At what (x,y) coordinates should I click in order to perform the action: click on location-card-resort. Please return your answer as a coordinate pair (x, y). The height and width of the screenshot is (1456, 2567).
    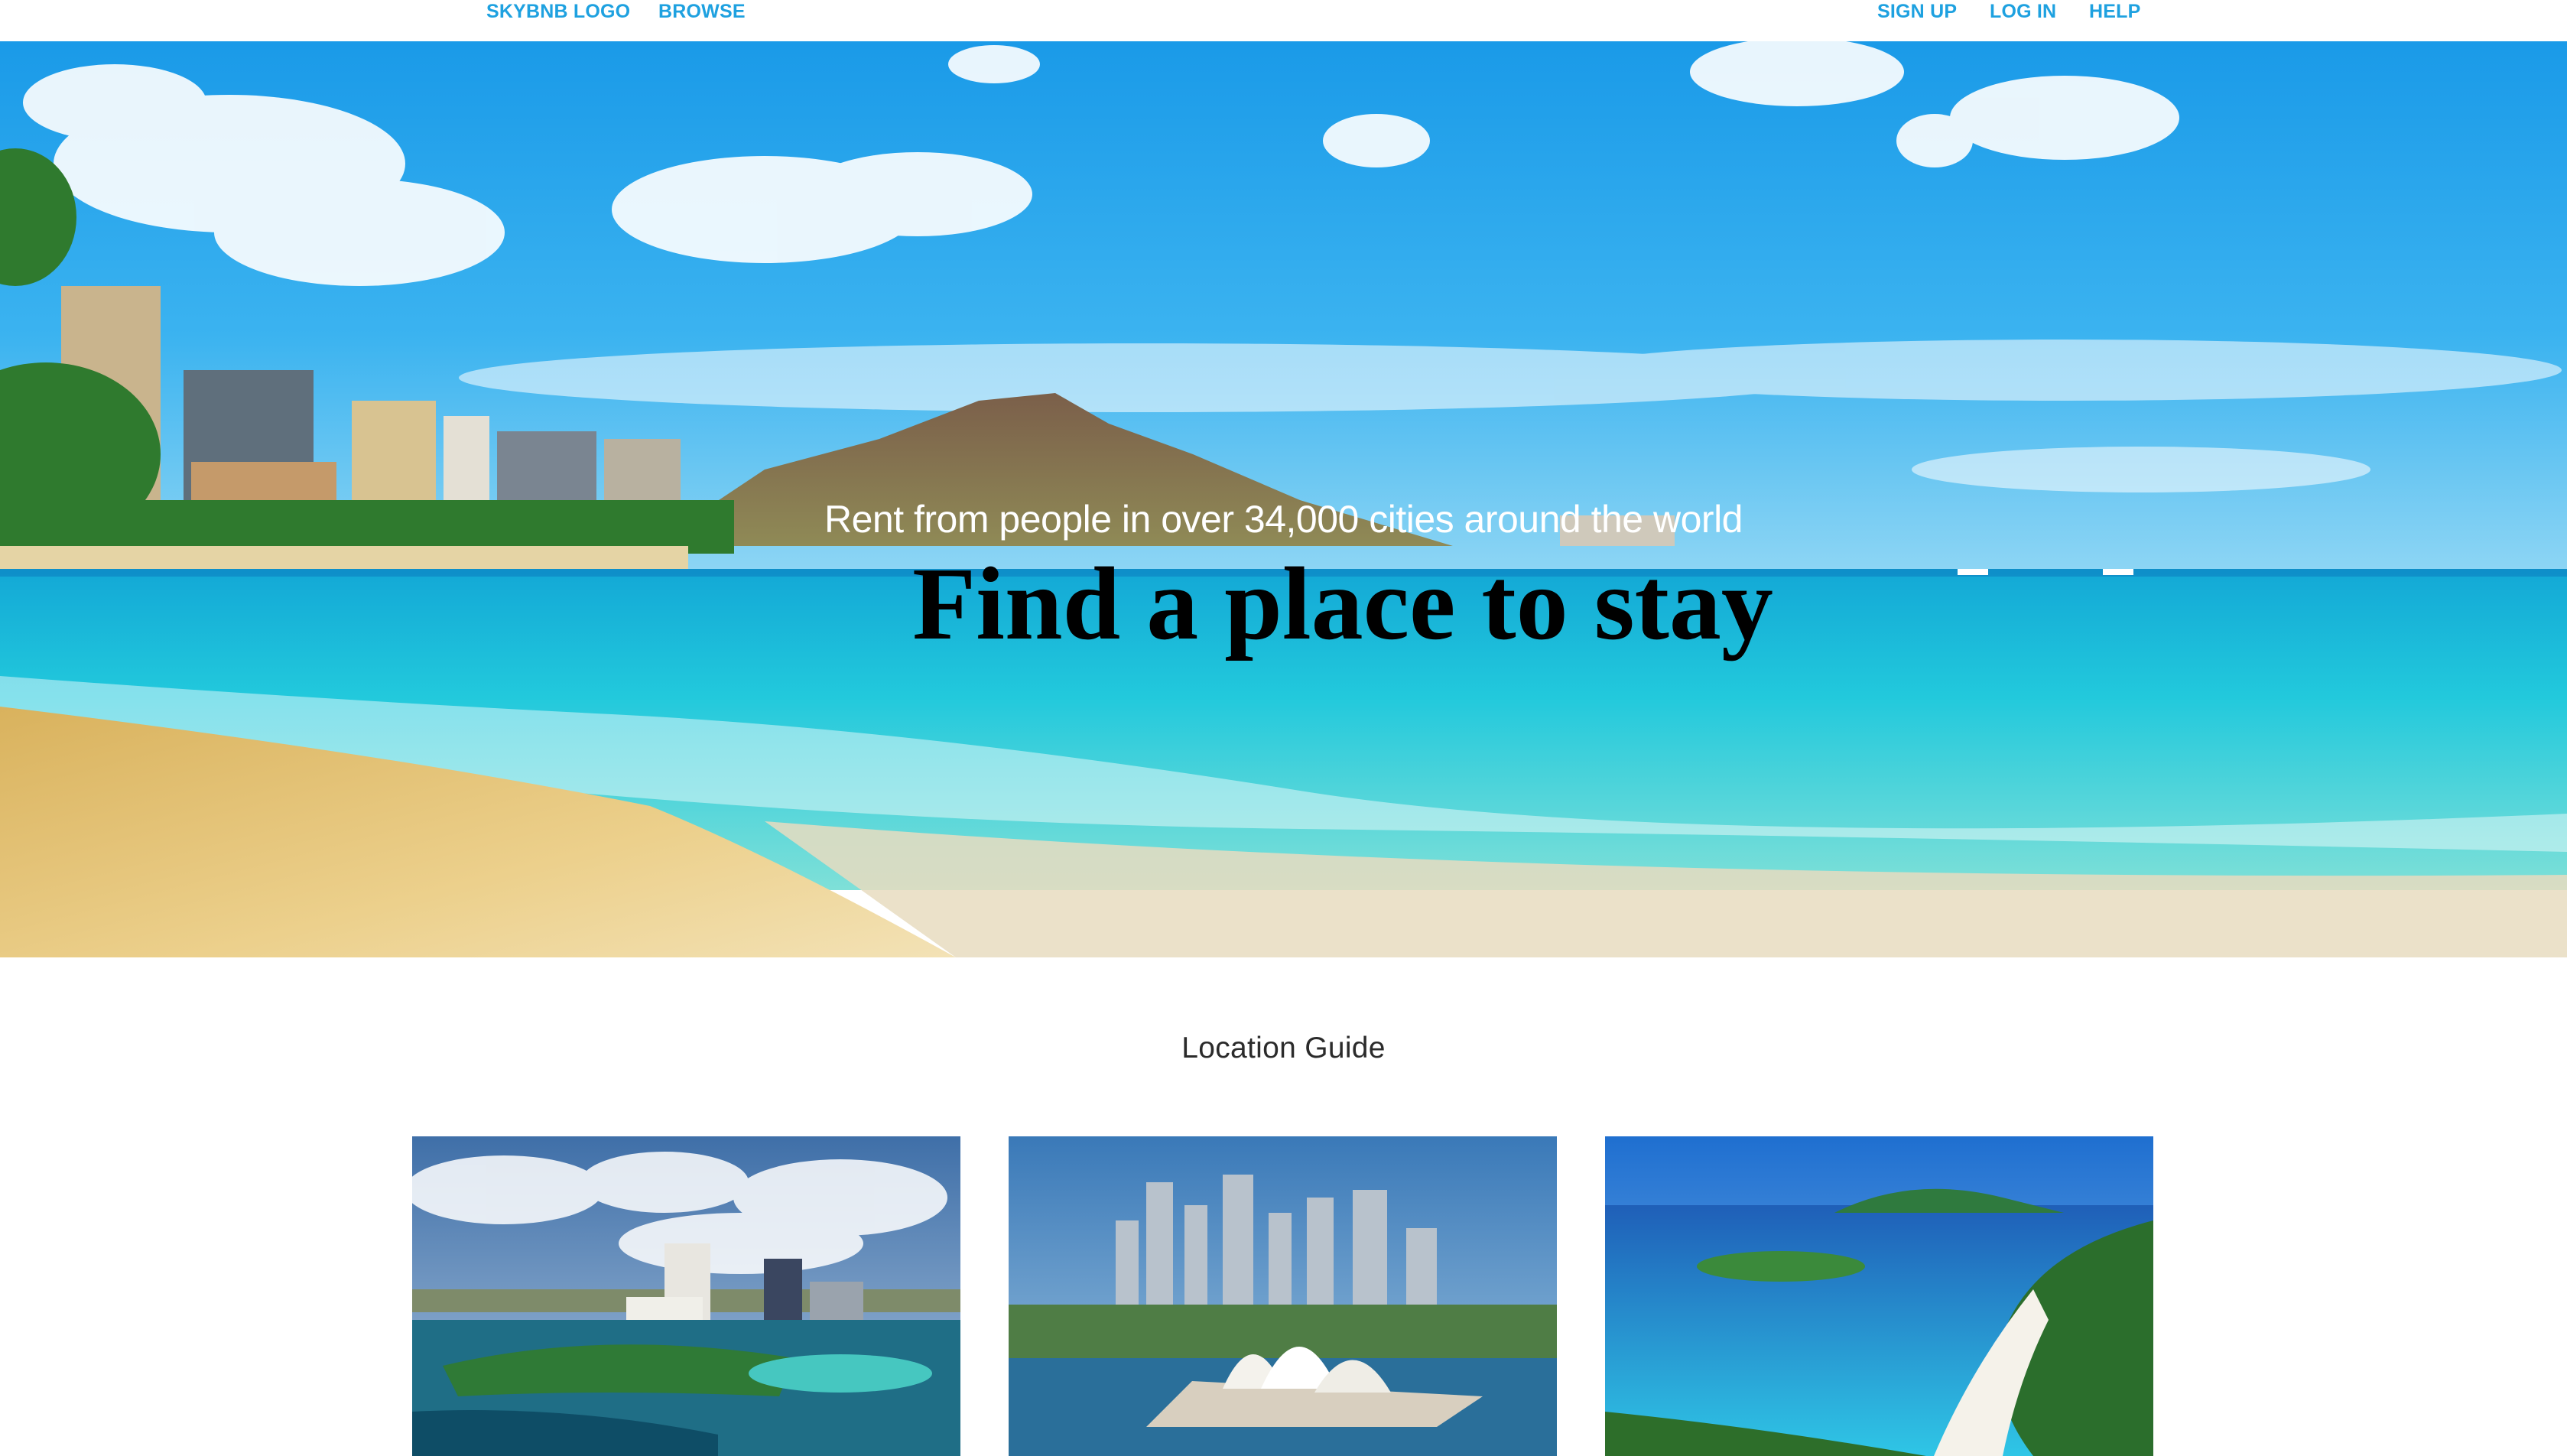
    Looking at the image, I should click on (686, 1296).